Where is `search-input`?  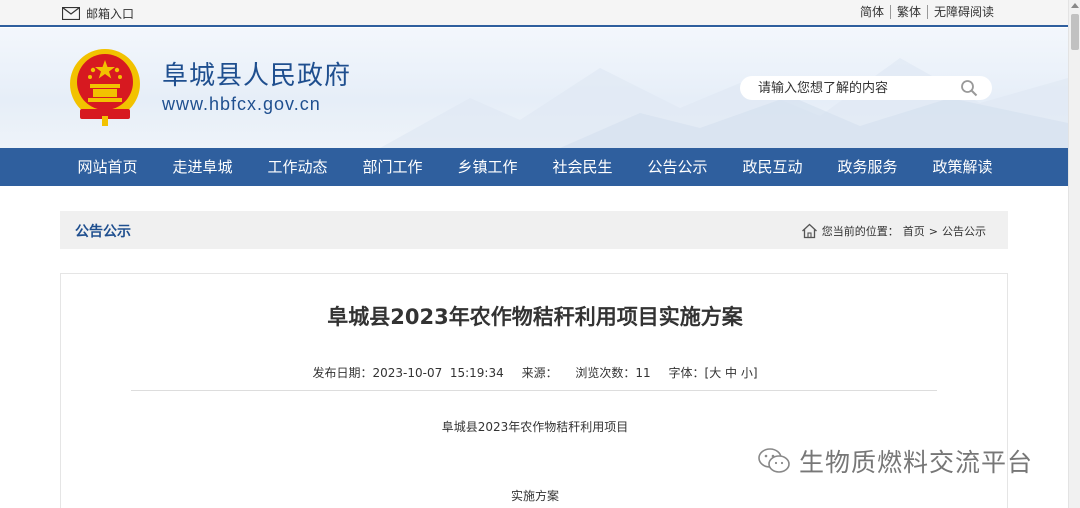 search-input is located at coordinates (858, 88).